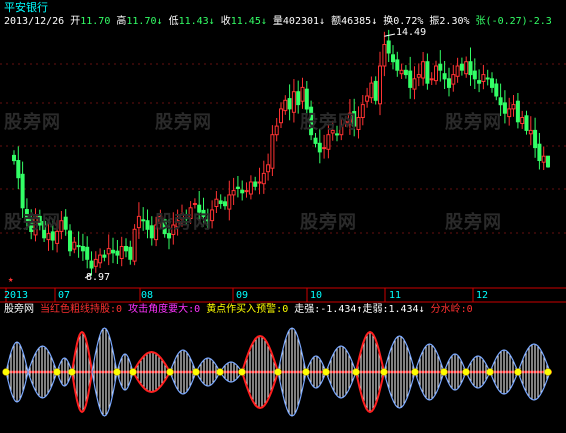  What do you see at coordinates (390, 309) in the screenshot?
I see `indicator-label: 走弱:1.434` at bounding box center [390, 309].